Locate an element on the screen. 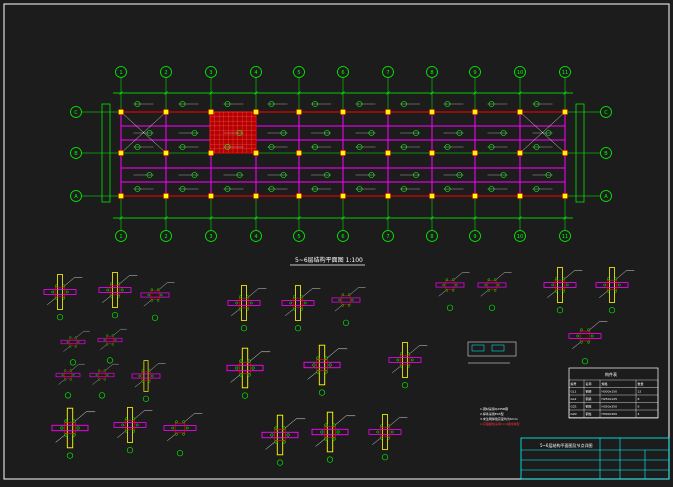  axis-label: 2 is located at coordinates (165, 237).